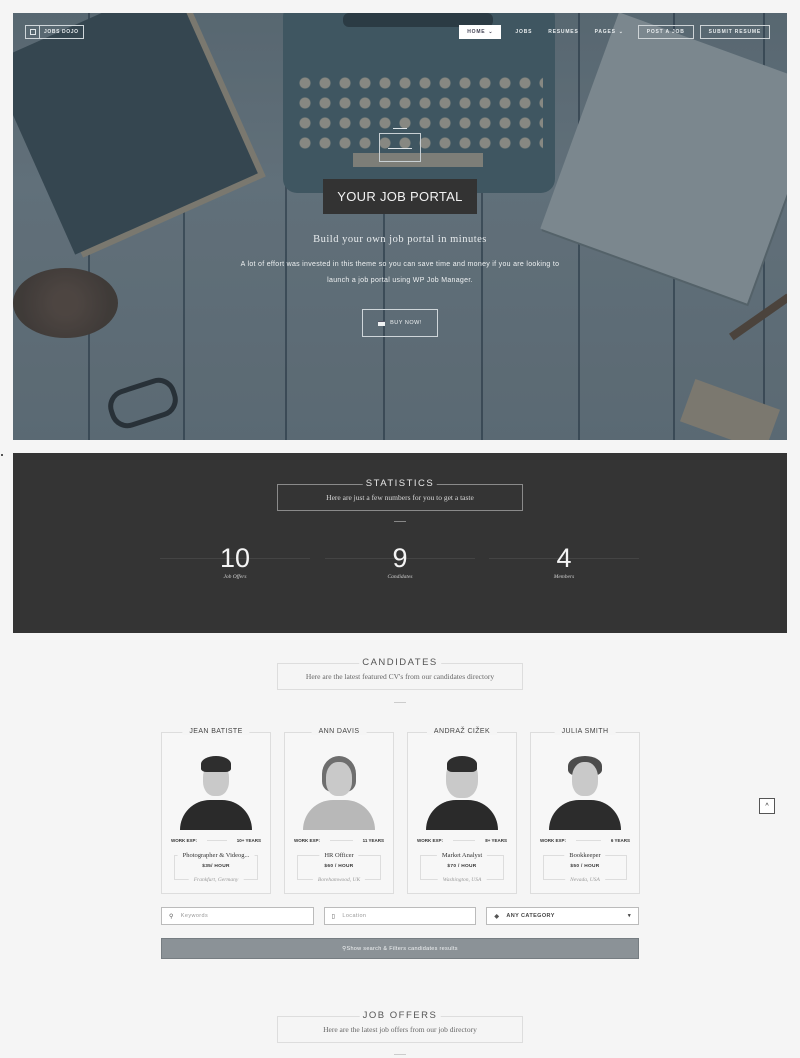 This screenshot has width=800, height=1058. I want to click on nav-home: HOME ⌄, so click(480, 32).